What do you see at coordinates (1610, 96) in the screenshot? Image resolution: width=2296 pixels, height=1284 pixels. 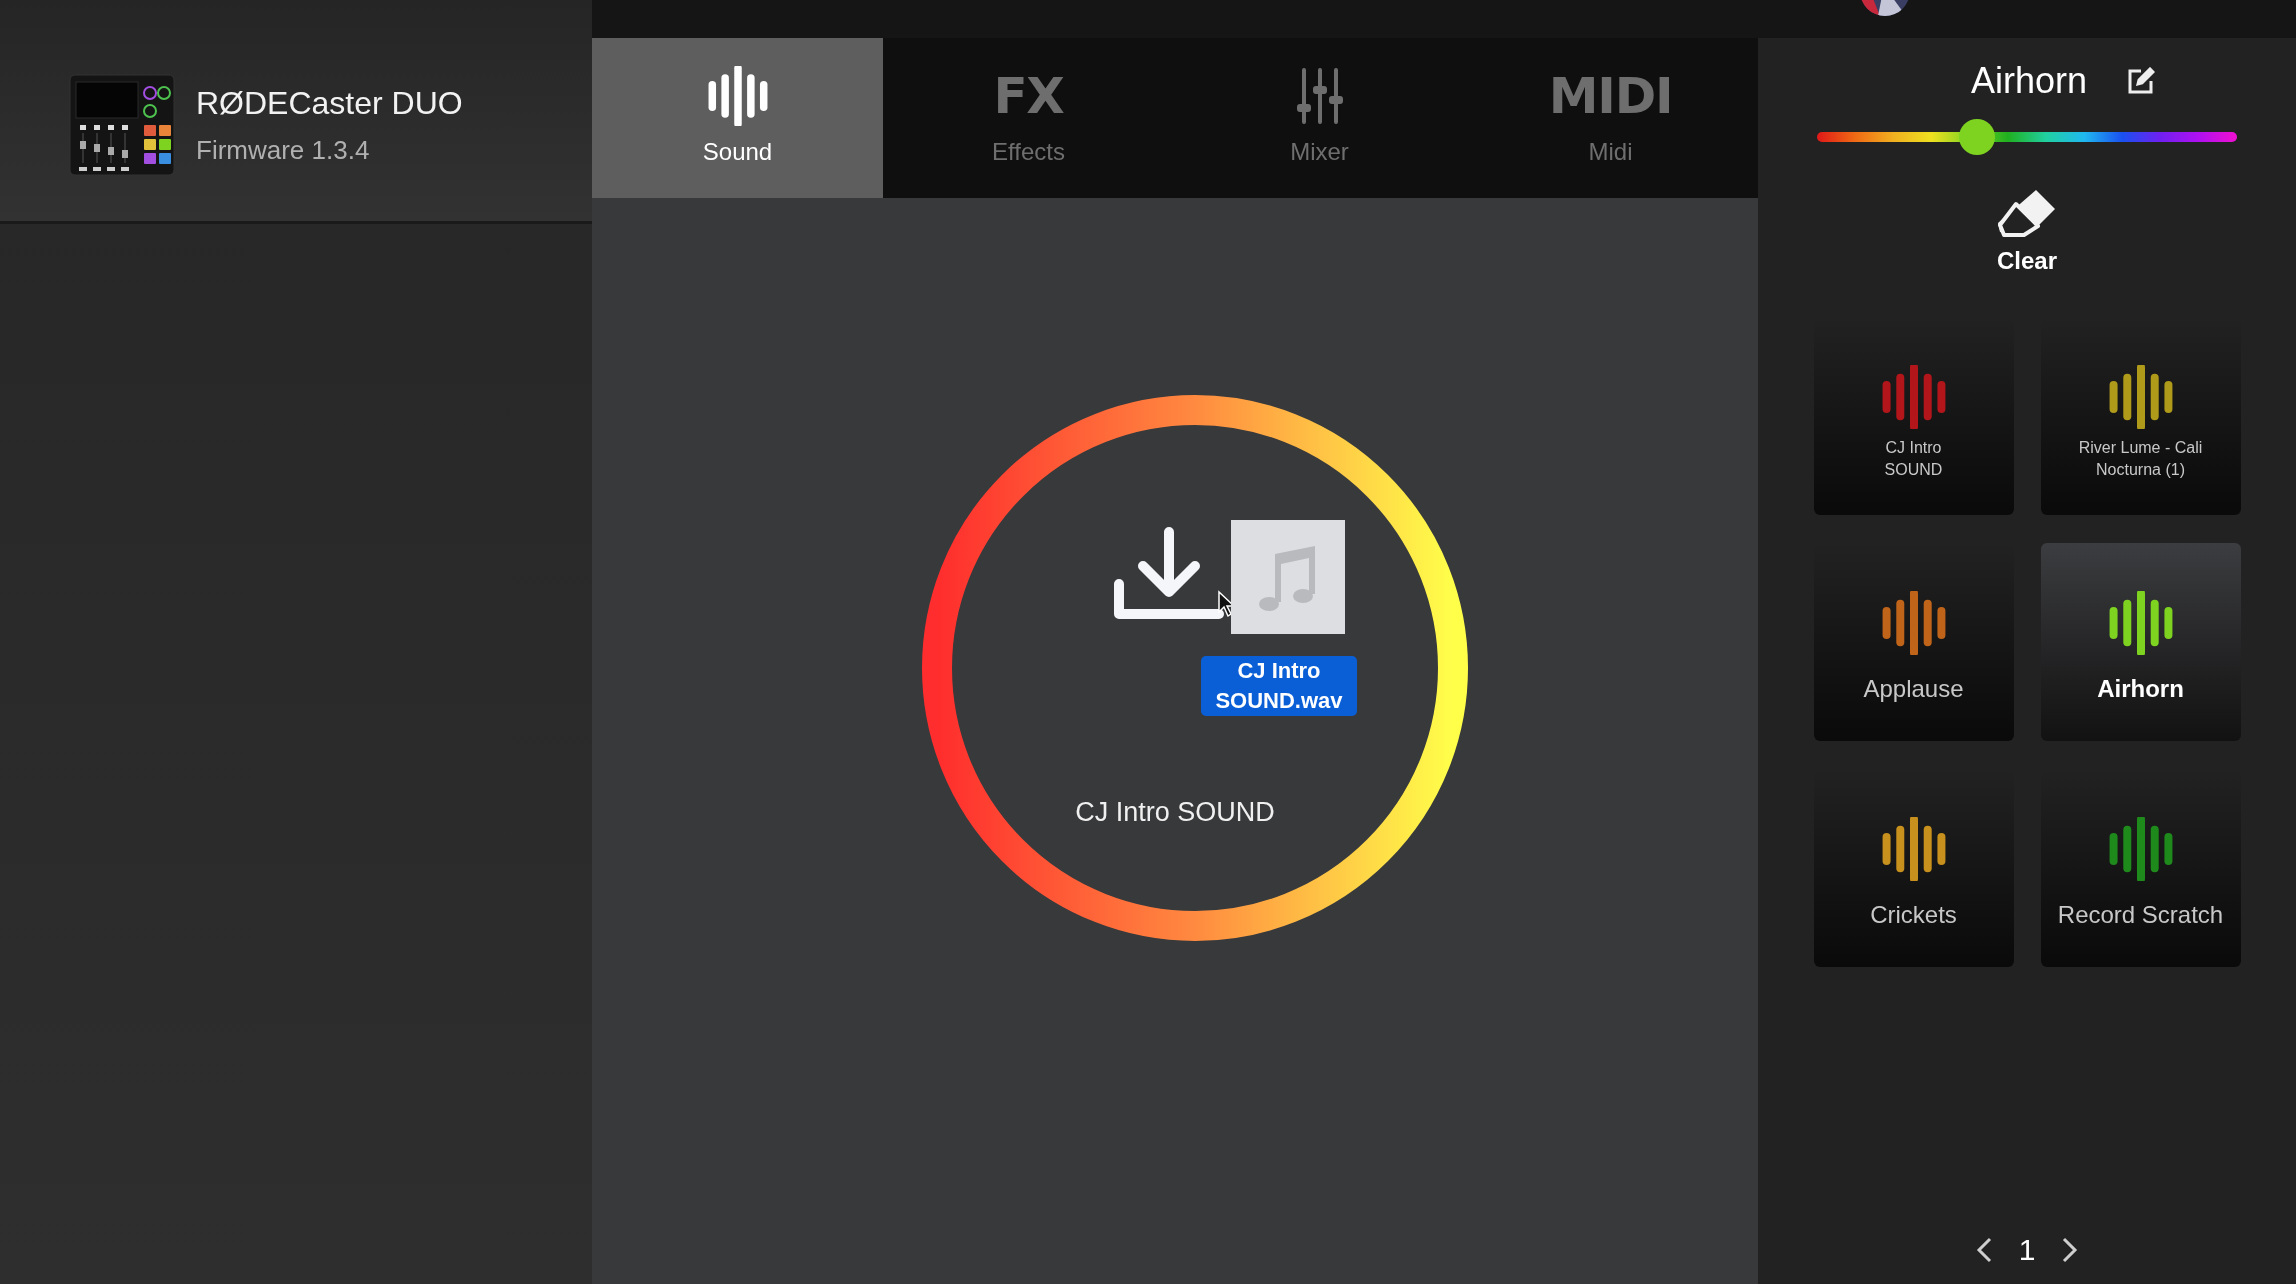 I see `tab-logo-text: MIDI` at bounding box center [1610, 96].